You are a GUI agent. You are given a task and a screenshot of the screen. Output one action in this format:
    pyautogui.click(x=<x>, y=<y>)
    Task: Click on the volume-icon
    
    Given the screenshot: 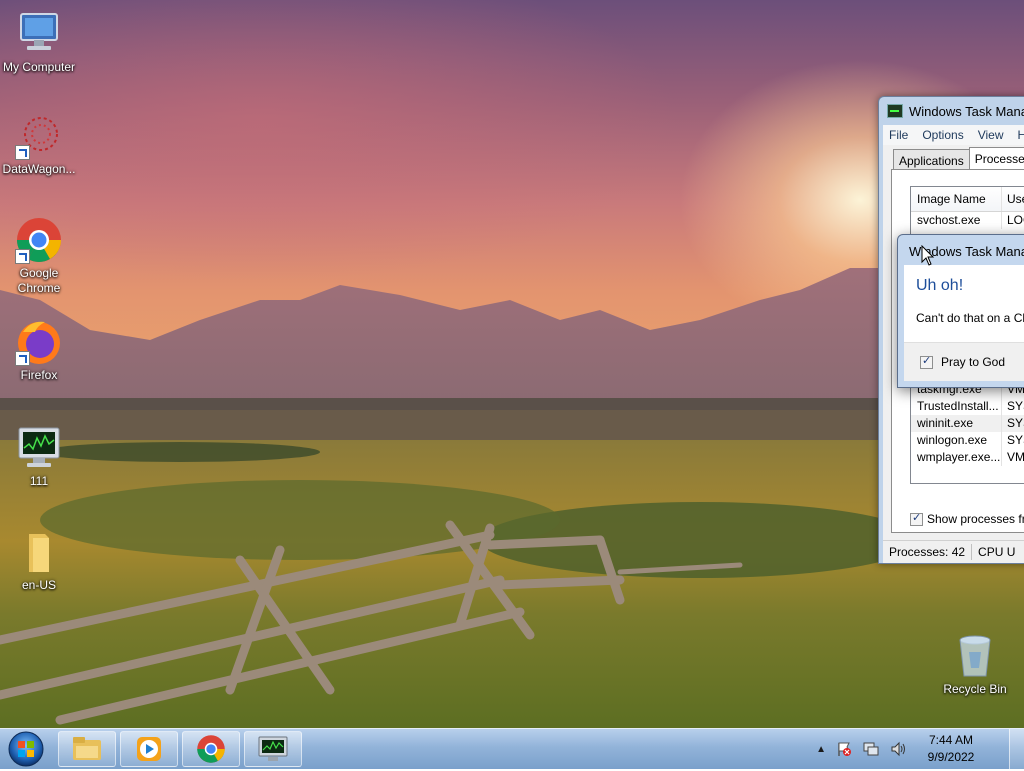 What is the action you would take?
    pyautogui.click(x=899, y=749)
    